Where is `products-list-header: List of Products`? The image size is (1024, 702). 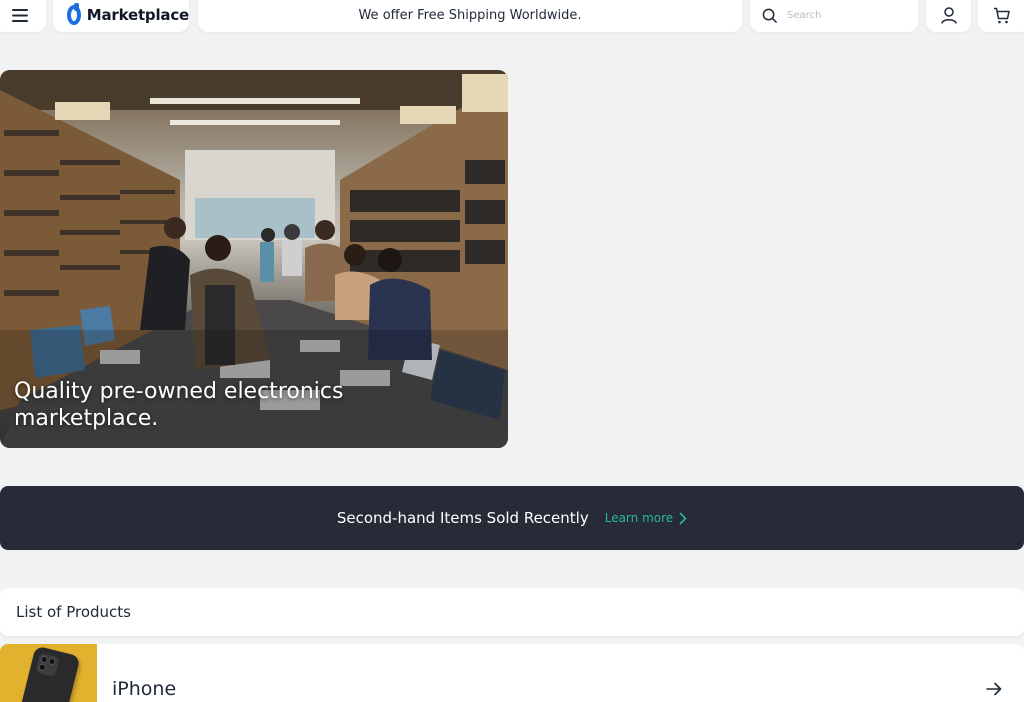 products-list-header: List of Products is located at coordinates (512, 612).